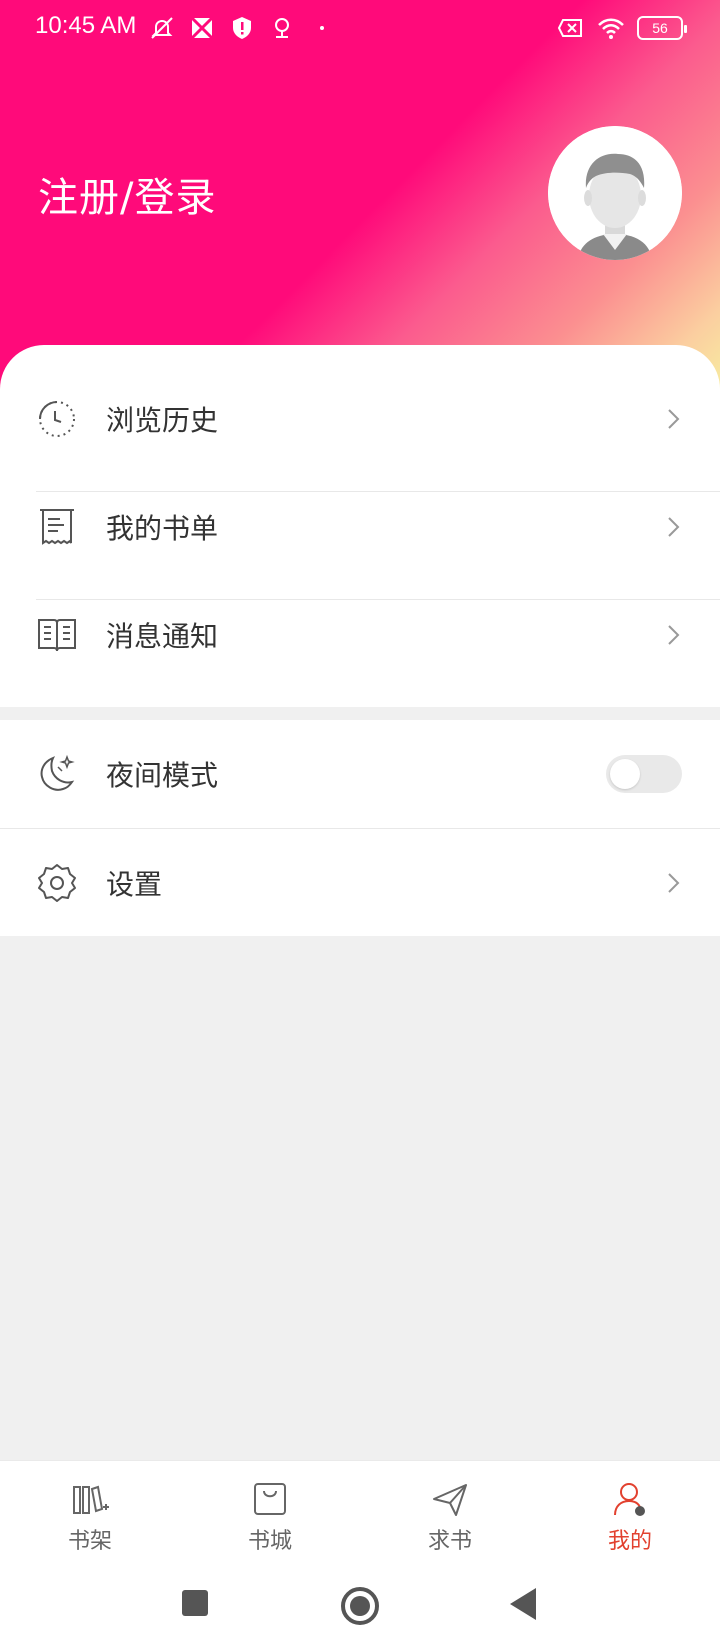 The width and height of the screenshot is (720, 1650). I want to click on pin-icon, so click(282, 28).